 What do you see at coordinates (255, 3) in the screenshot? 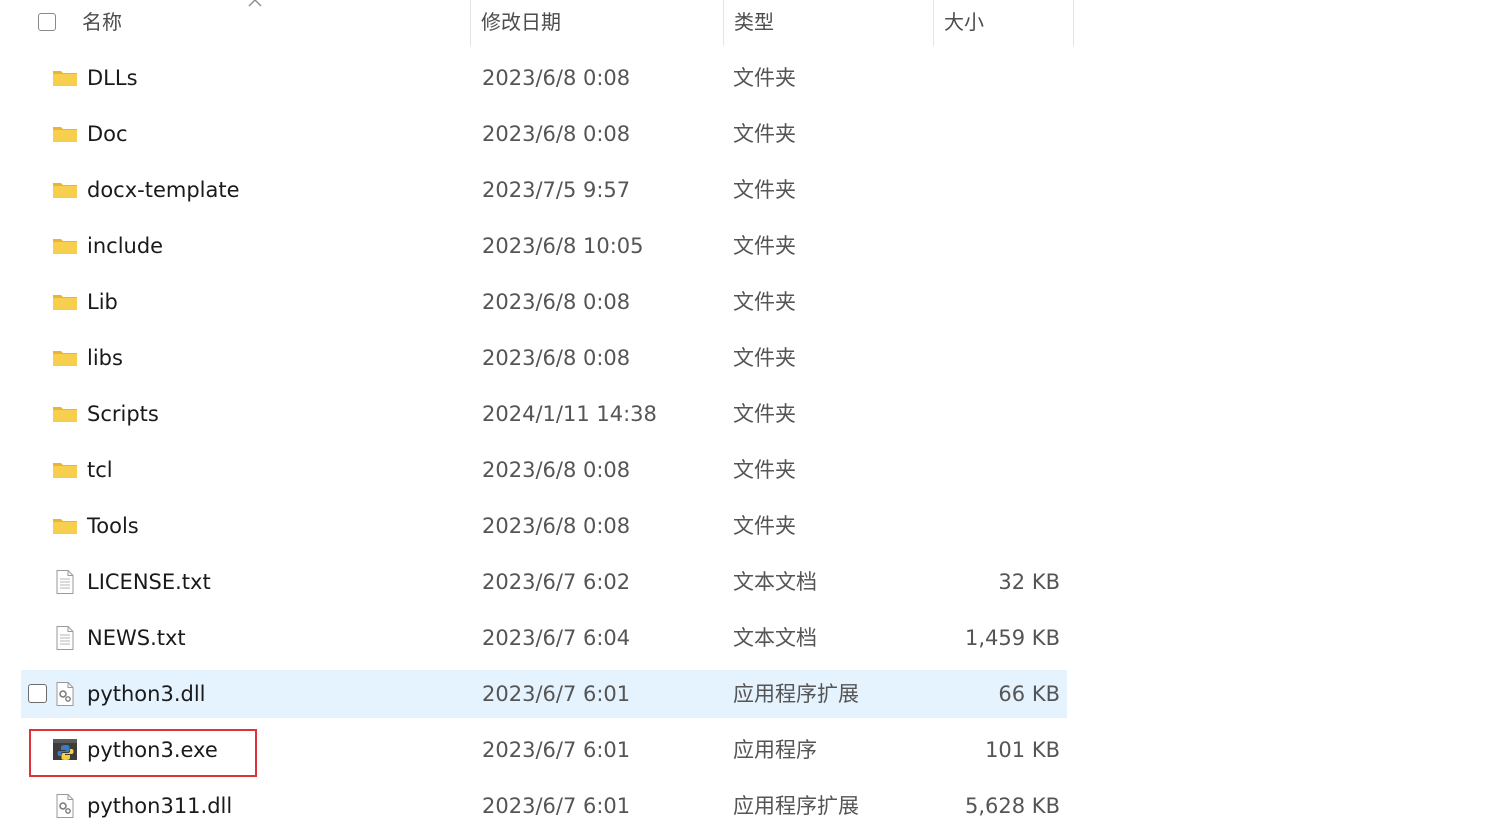
I see `chevron-up-icon` at bounding box center [255, 3].